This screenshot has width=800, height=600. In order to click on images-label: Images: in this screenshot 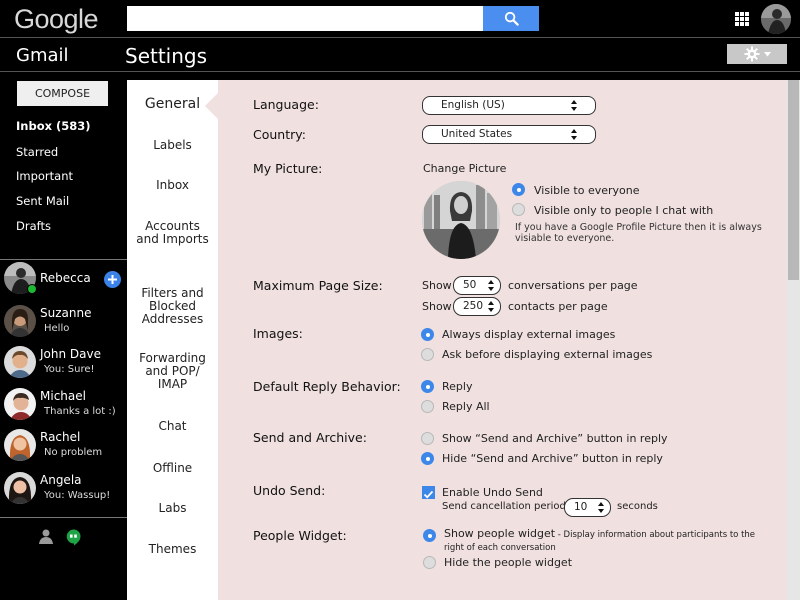, I will do `click(278, 333)`.